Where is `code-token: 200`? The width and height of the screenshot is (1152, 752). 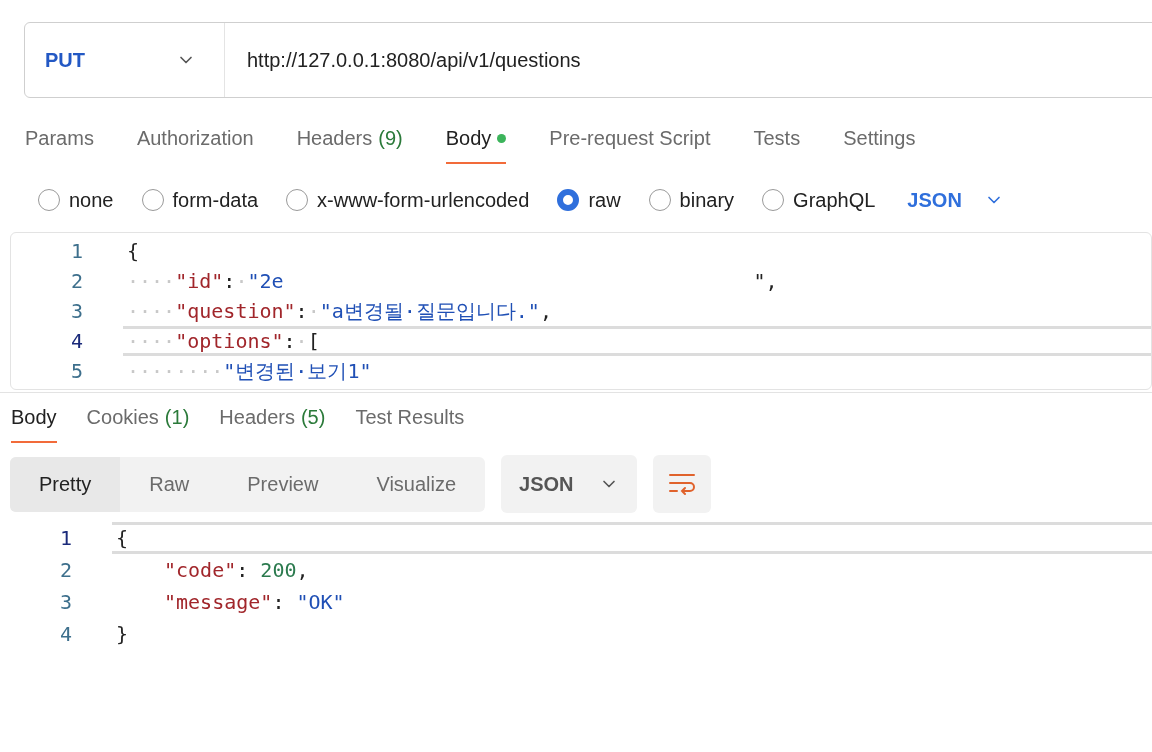 code-token: 200 is located at coordinates (278, 570).